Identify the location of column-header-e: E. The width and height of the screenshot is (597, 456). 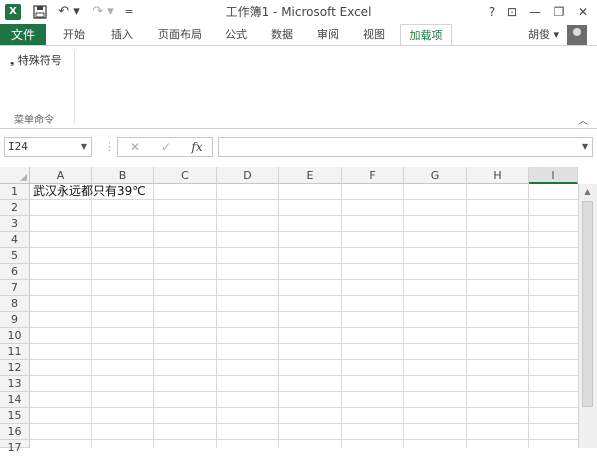
(310, 175).